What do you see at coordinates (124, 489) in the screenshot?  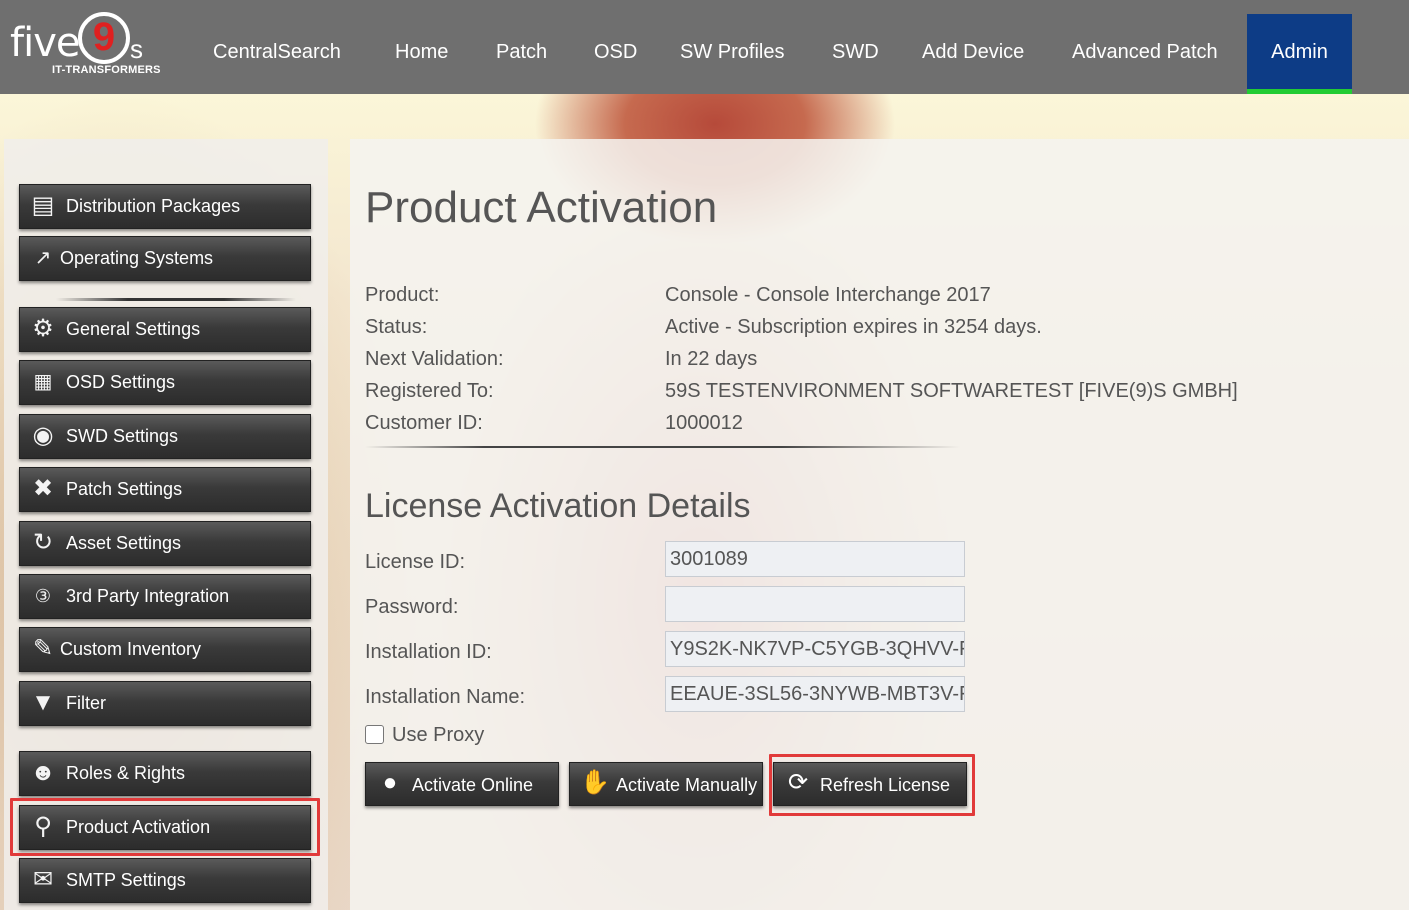 I see `sidebar-item-label: Patch Settings` at bounding box center [124, 489].